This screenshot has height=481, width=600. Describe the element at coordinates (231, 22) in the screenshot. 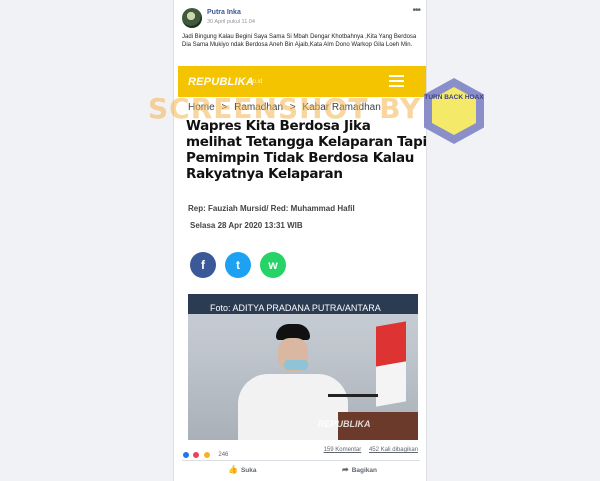

I see `post-timestamp: 30 April pukul 11.04` at that location.